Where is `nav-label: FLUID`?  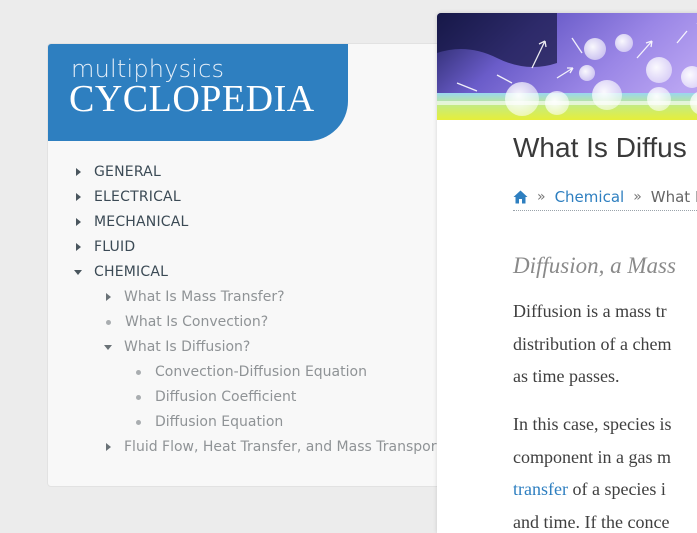 nav-label: FLUID is located at coordinates (114, 247).